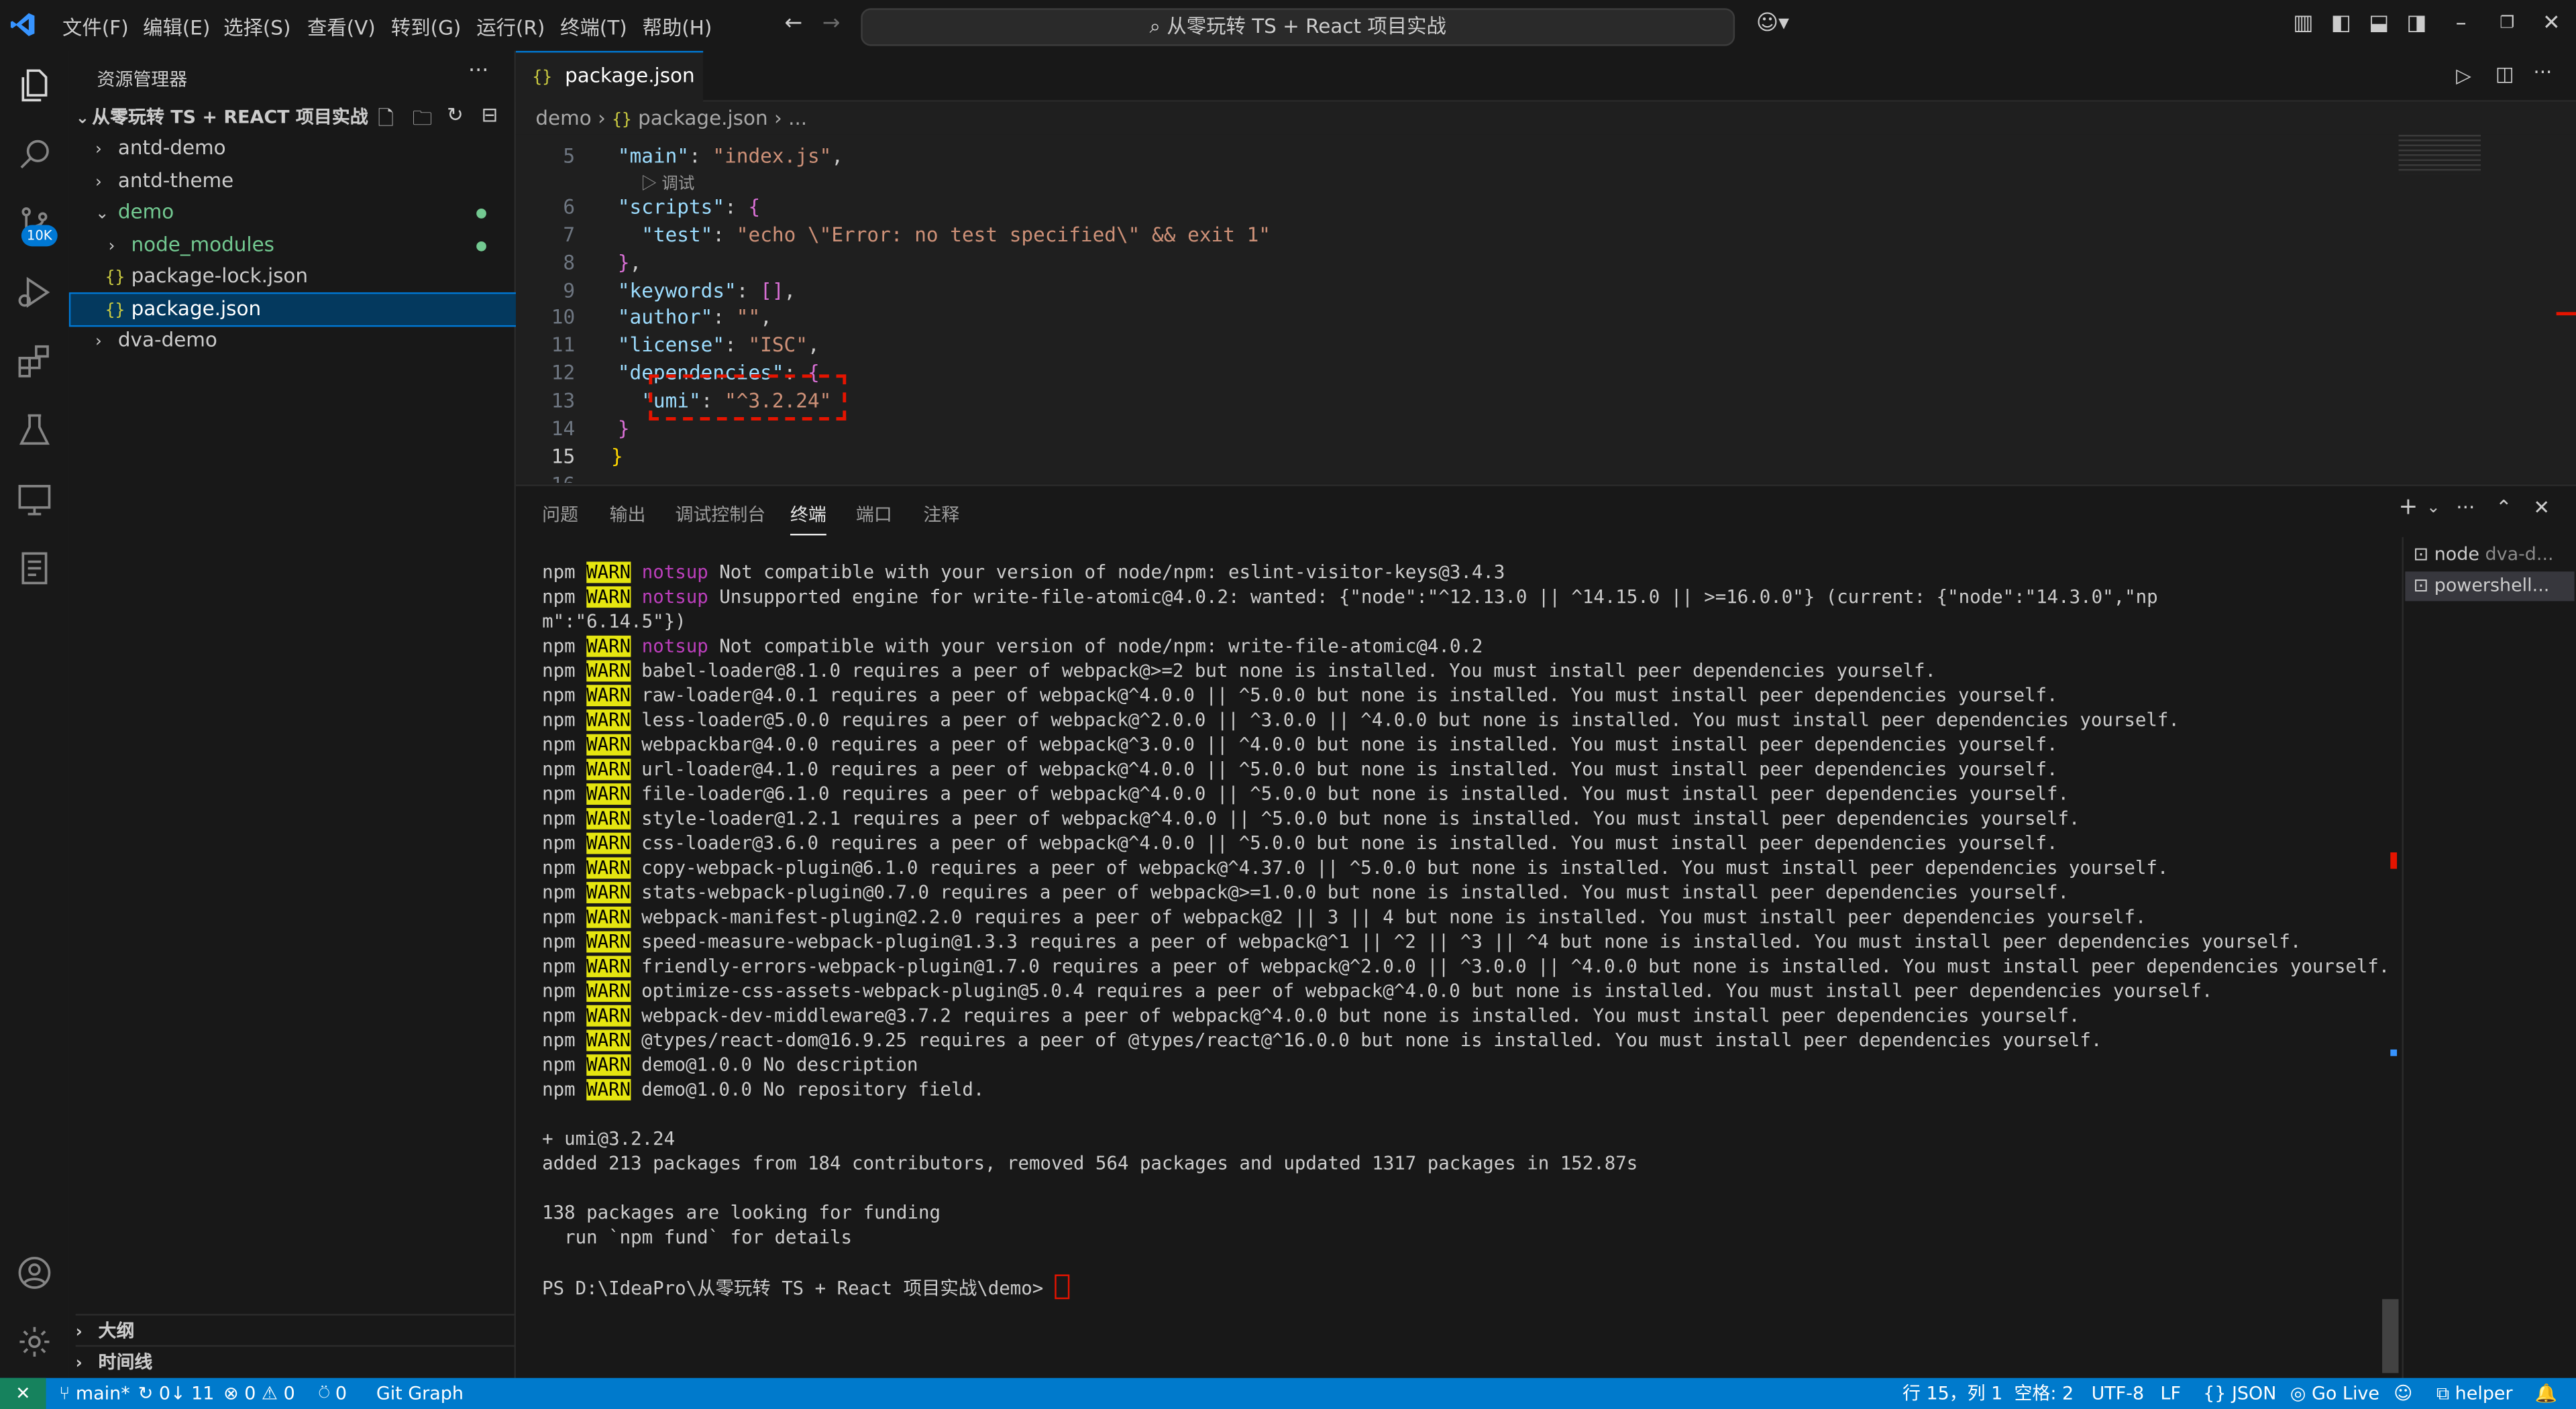 The width and height of the screenshot is (2576, 1409). Describe the element at coordinates (94, 1393) in the screenshot. I see `branch-status: ⑂ main*` at that location.